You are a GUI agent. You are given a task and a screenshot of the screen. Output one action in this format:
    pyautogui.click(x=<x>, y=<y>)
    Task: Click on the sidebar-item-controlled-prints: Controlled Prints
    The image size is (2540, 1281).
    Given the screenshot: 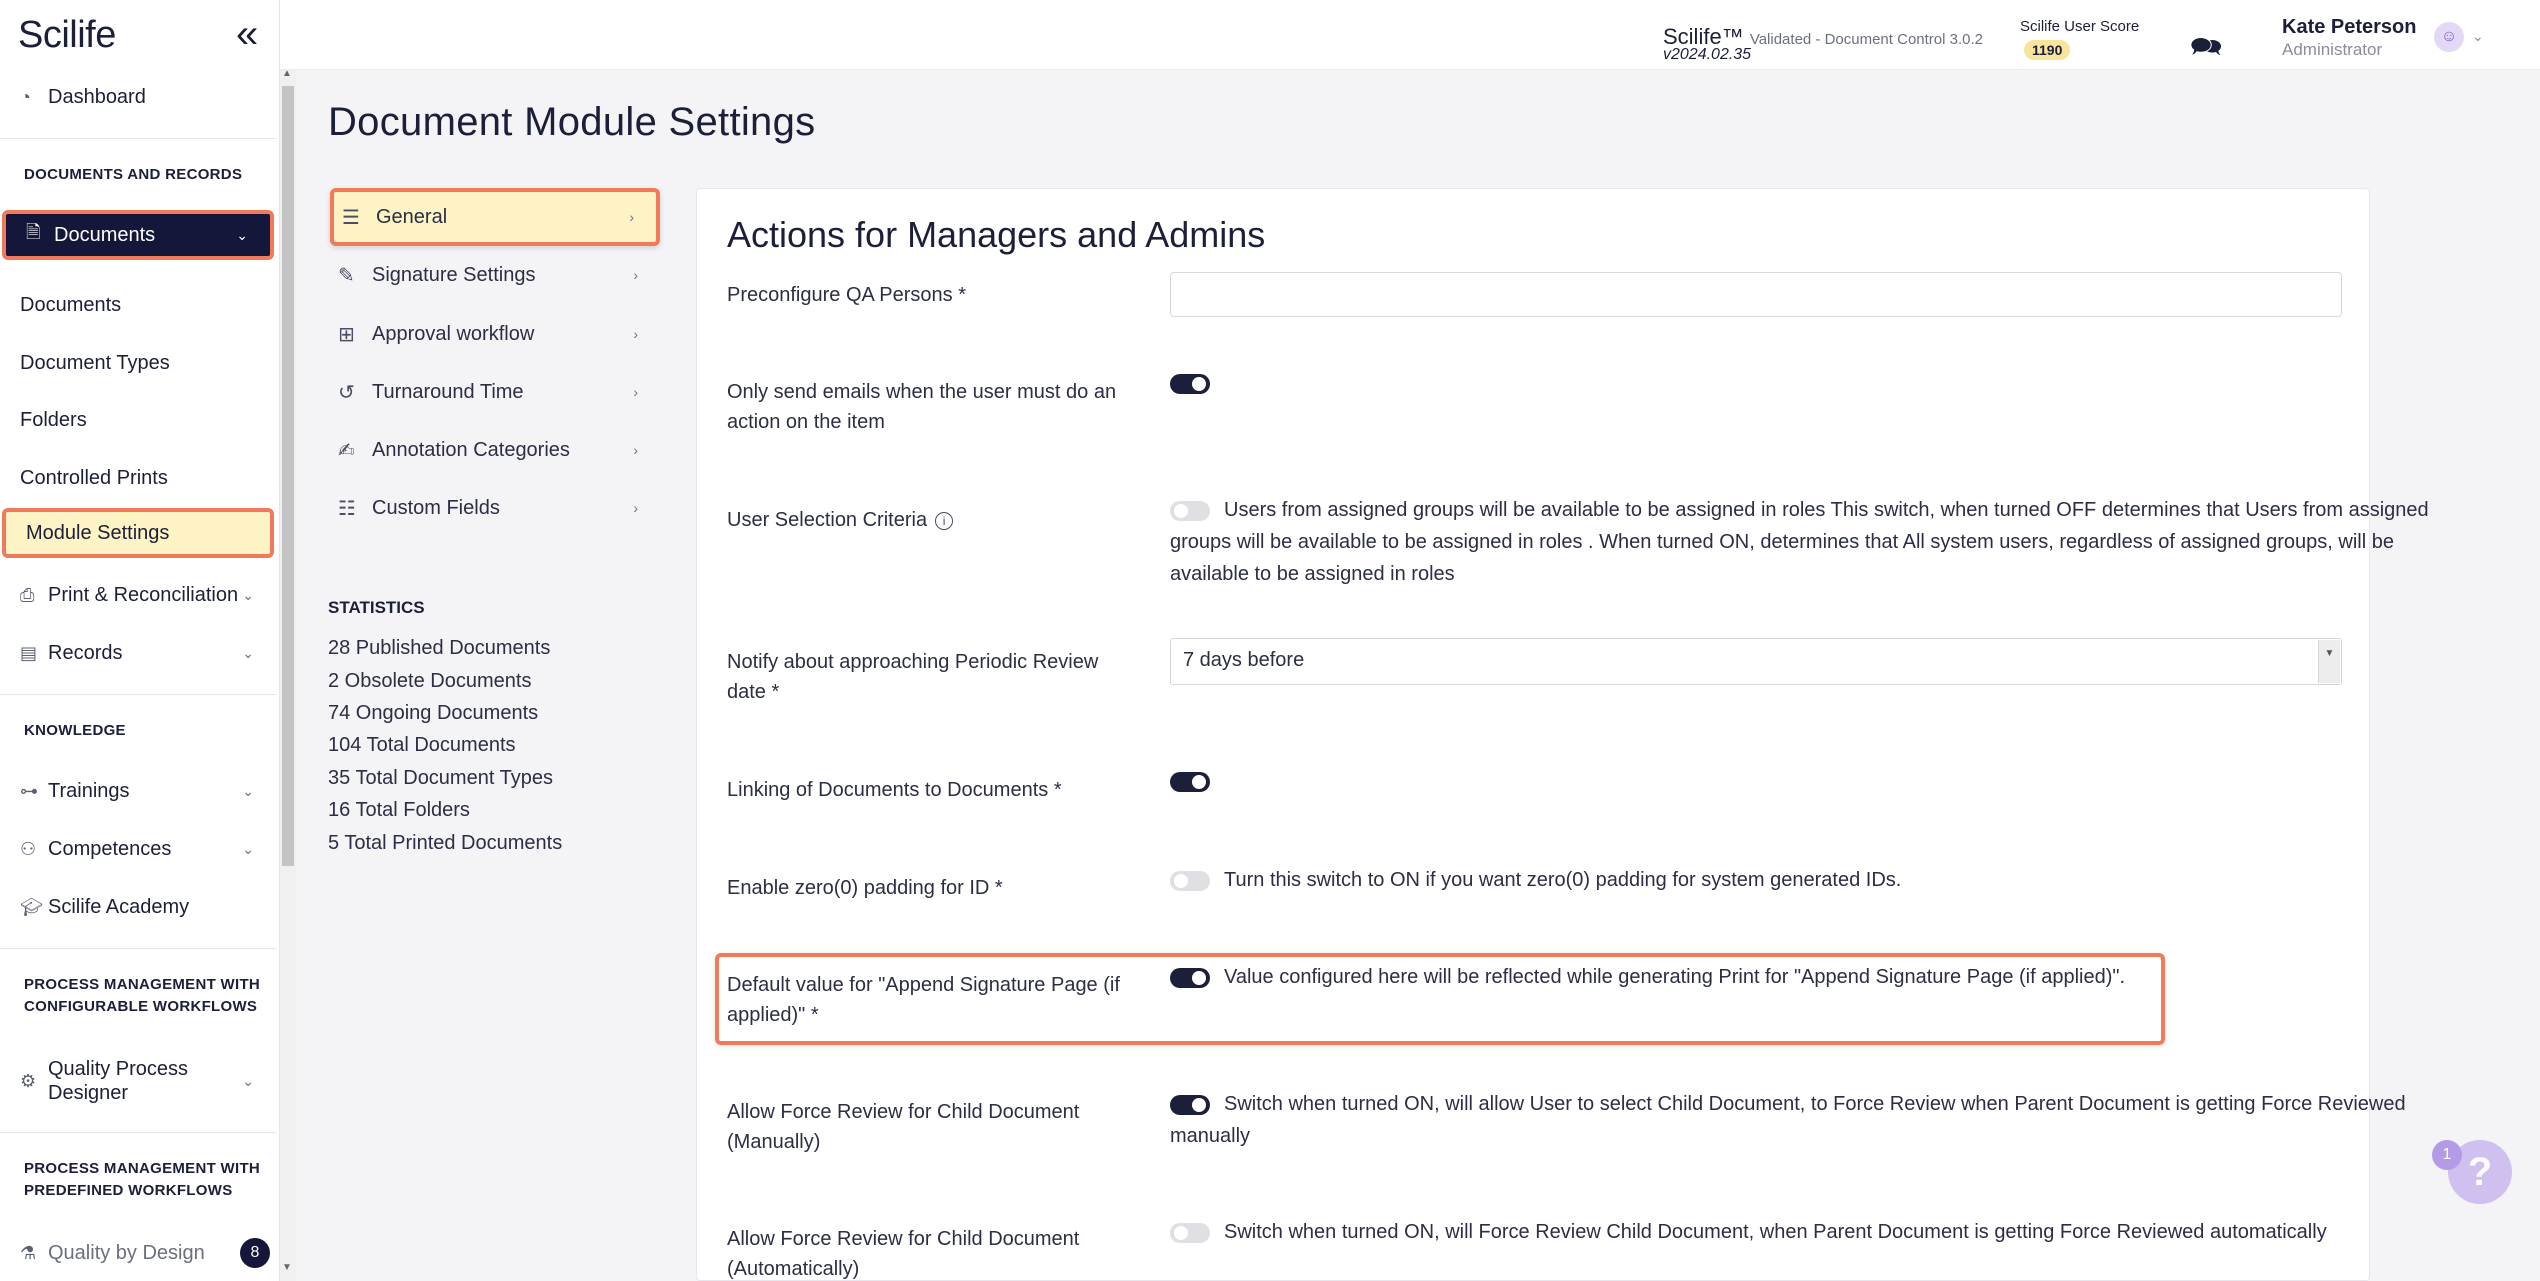 What is the action you would take?
    pyautogui.click(x=138, y=478)
    